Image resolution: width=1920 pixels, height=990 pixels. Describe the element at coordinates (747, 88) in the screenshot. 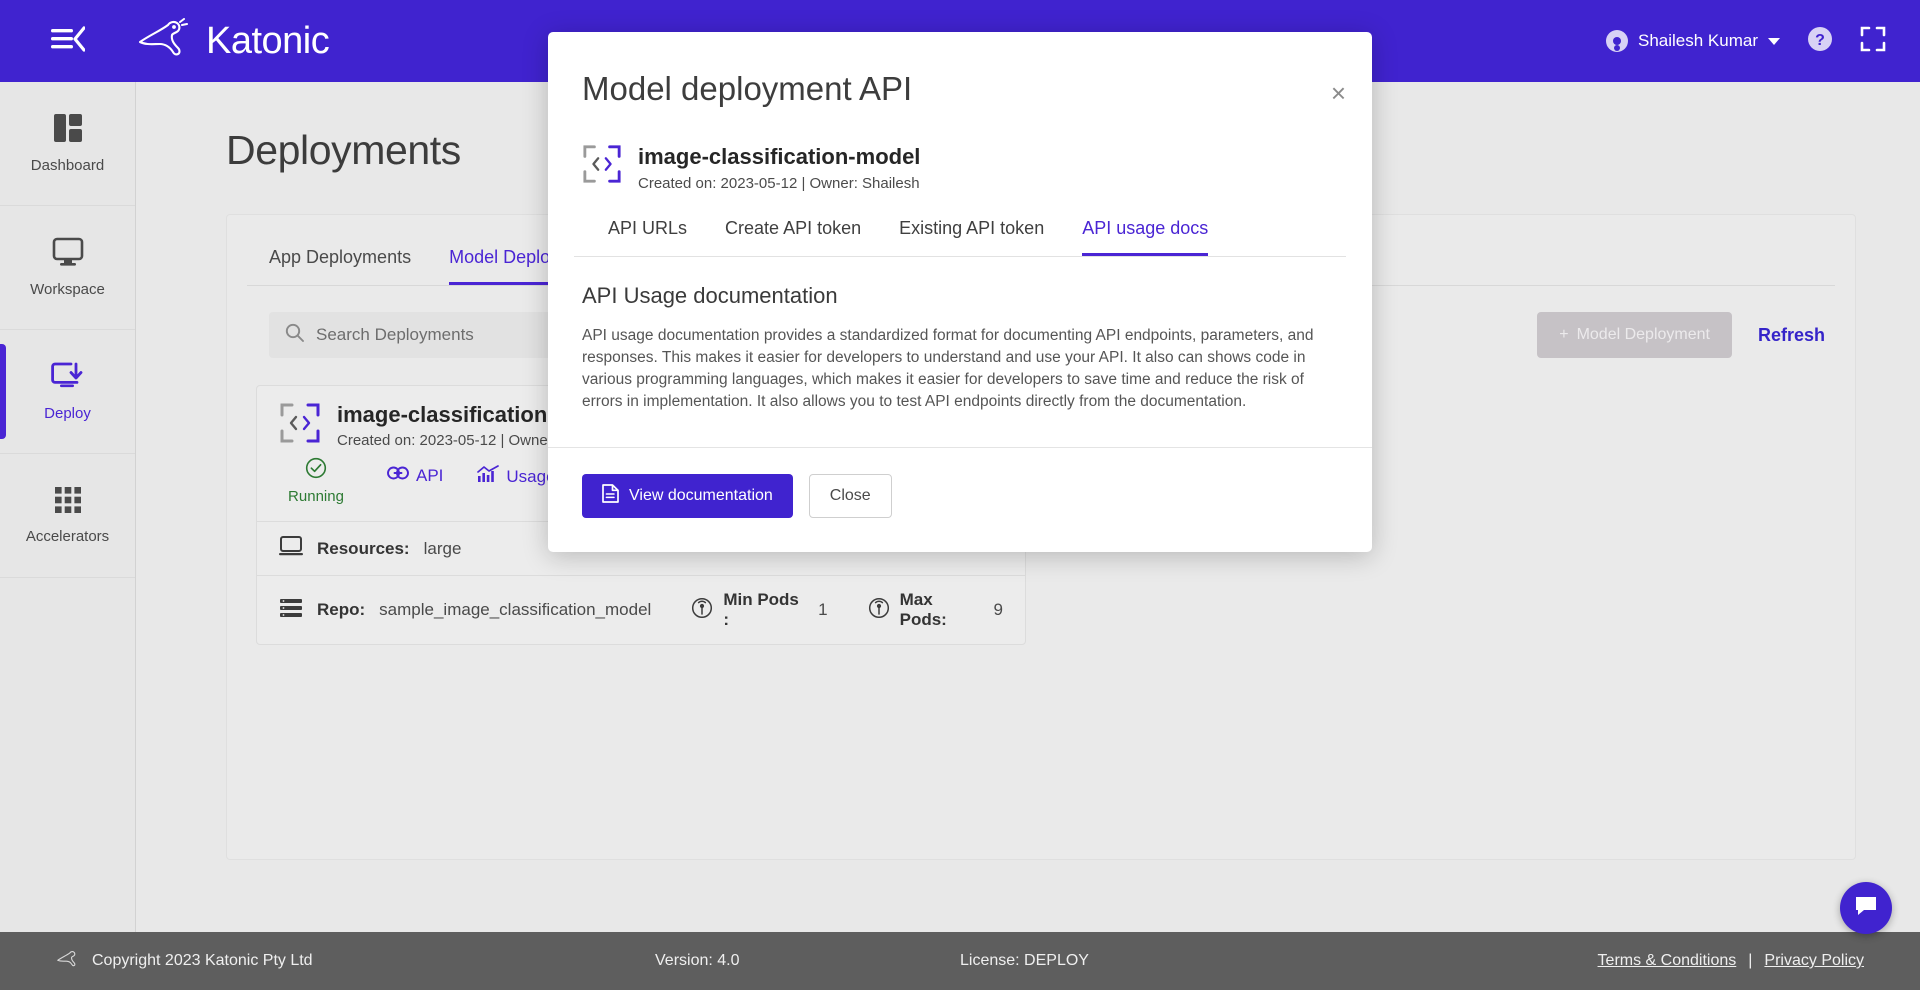

I see `modal-title: Model deployment API` at that location.